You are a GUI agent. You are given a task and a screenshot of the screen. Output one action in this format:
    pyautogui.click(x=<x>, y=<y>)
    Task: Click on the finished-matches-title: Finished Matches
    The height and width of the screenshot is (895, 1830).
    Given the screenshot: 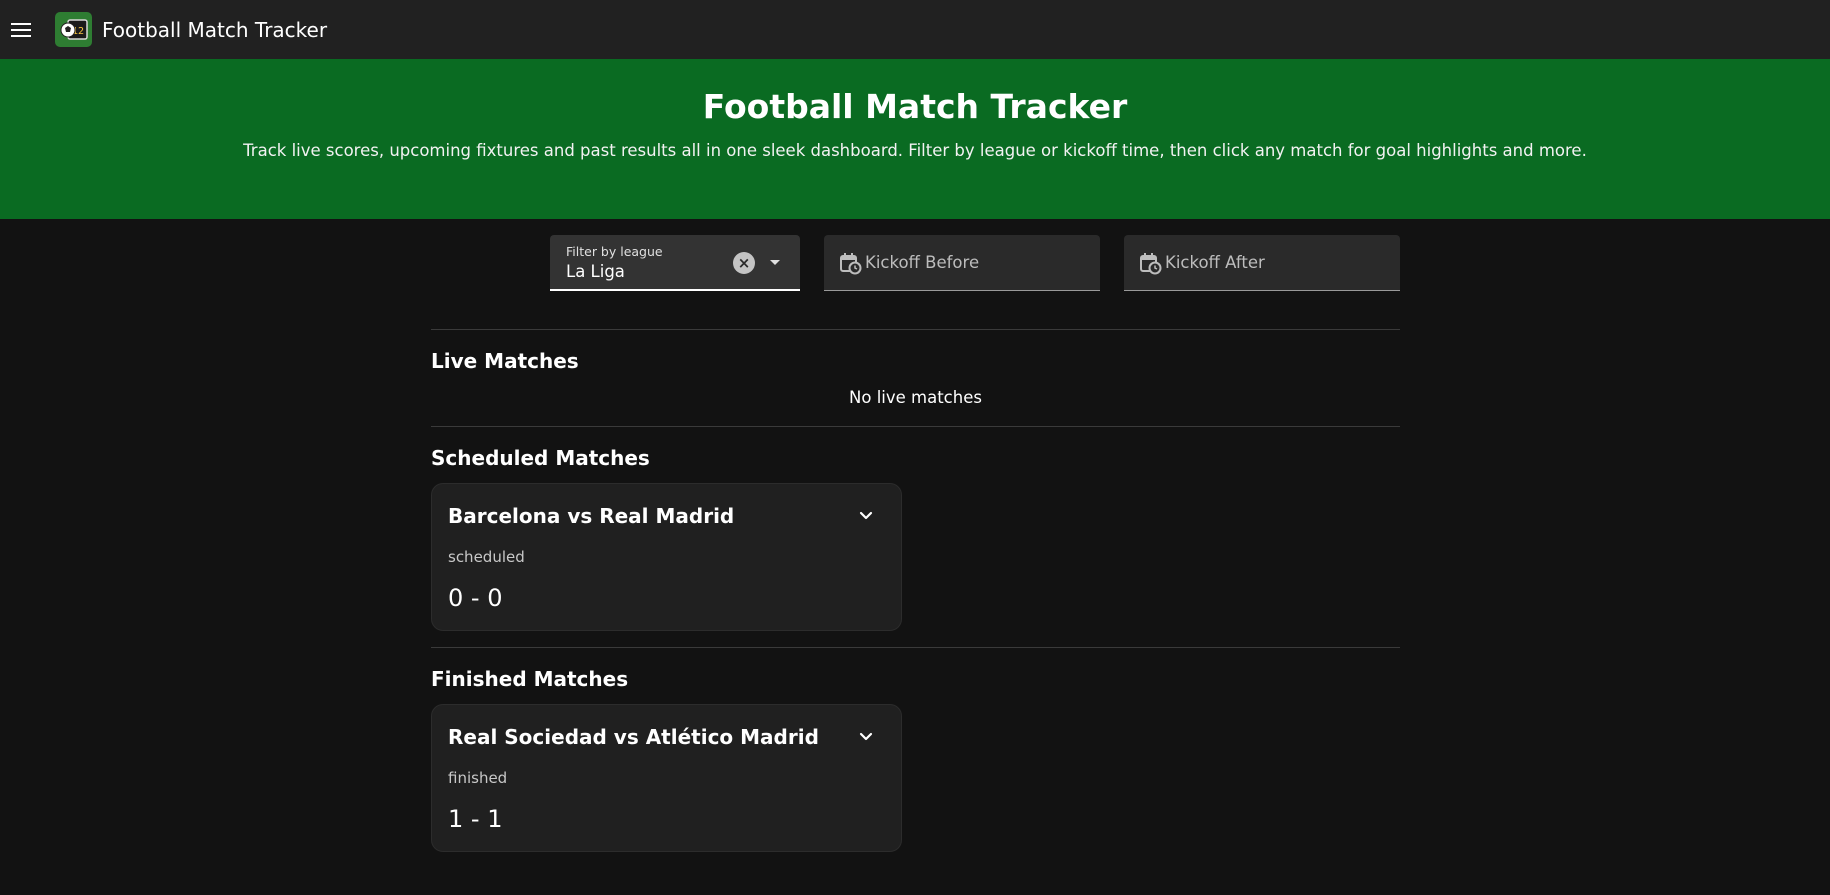 What is the action you would take?
    pyautogui.click(x=530, y=679)
    